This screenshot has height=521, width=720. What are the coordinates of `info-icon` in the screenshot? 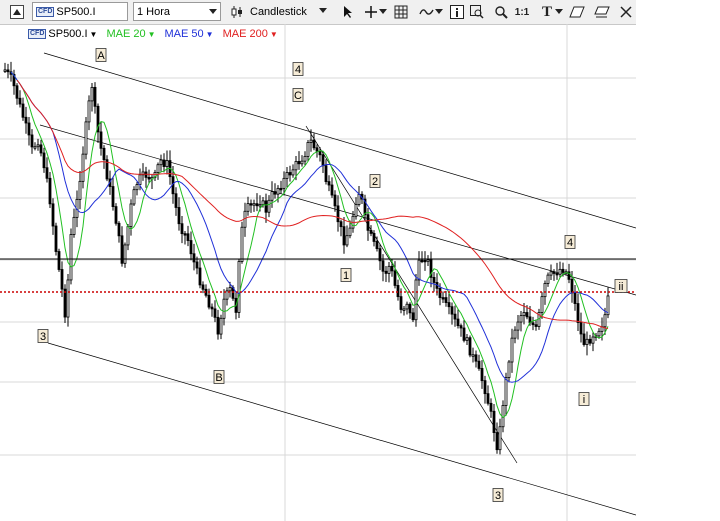 It's located at (457, 12).